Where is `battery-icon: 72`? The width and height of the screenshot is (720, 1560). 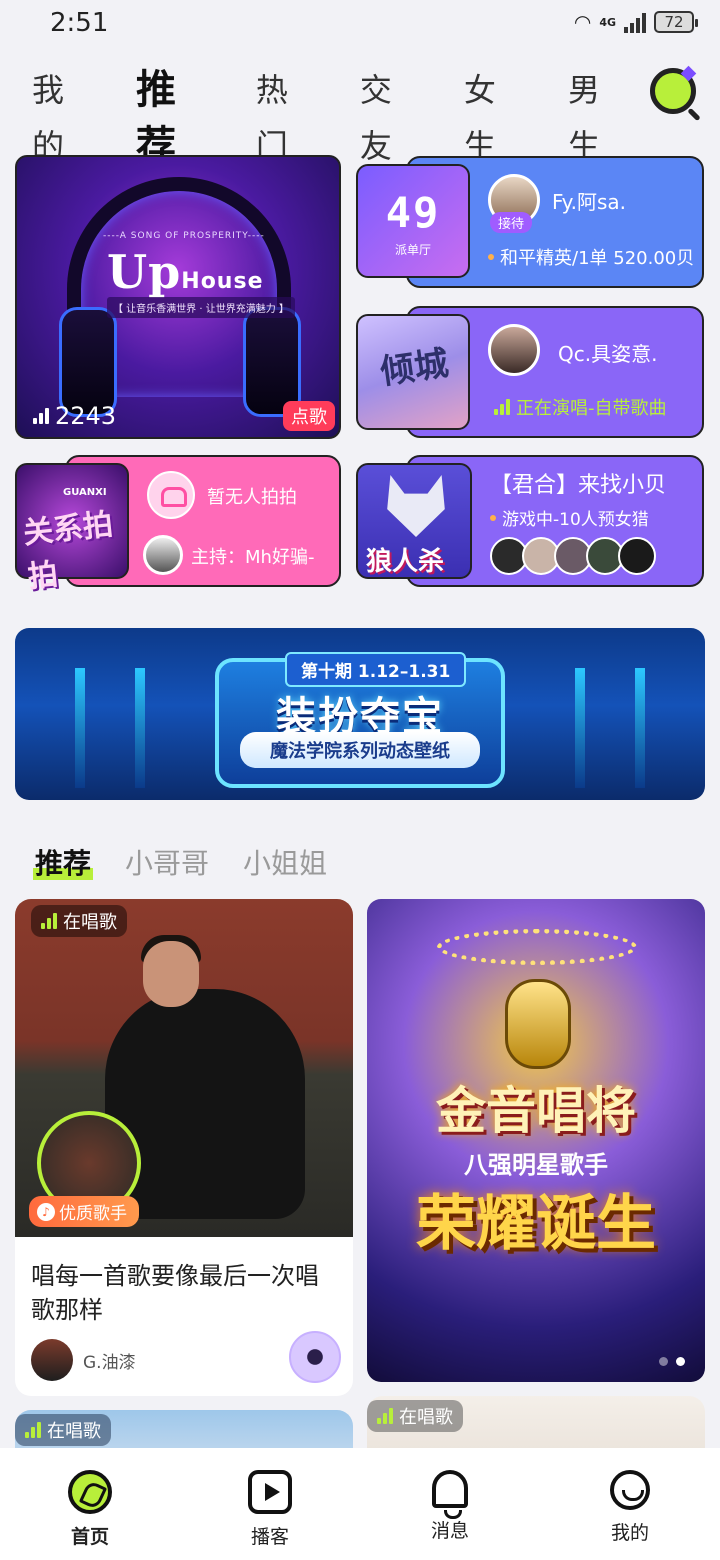 battery-icon: 72 is located at coordinates (676, 22).